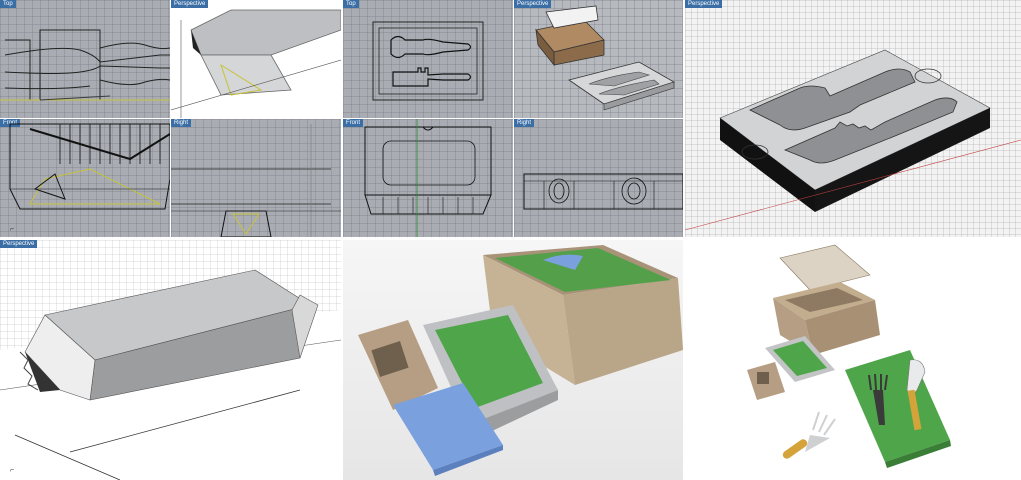 This screenshot has width=1021, height=480. What do you see at coordinates (256, 63) in the screenshot?
I see `box-perspective-wire` at bounding box center [256, 63].